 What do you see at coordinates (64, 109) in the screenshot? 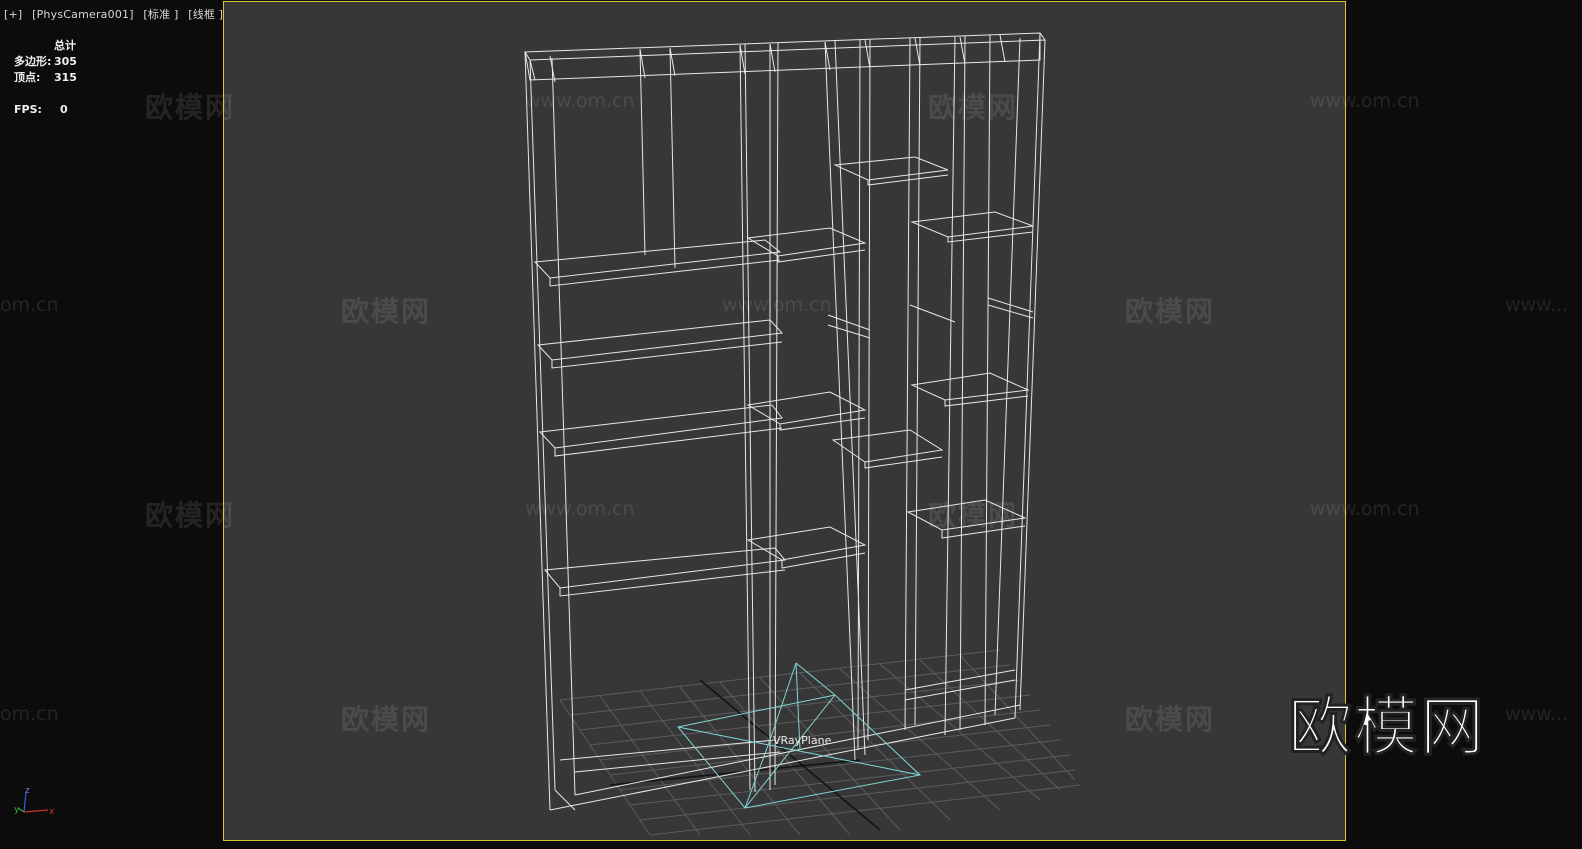
I see `fps-value: 0` at bounding box center [64, 109].